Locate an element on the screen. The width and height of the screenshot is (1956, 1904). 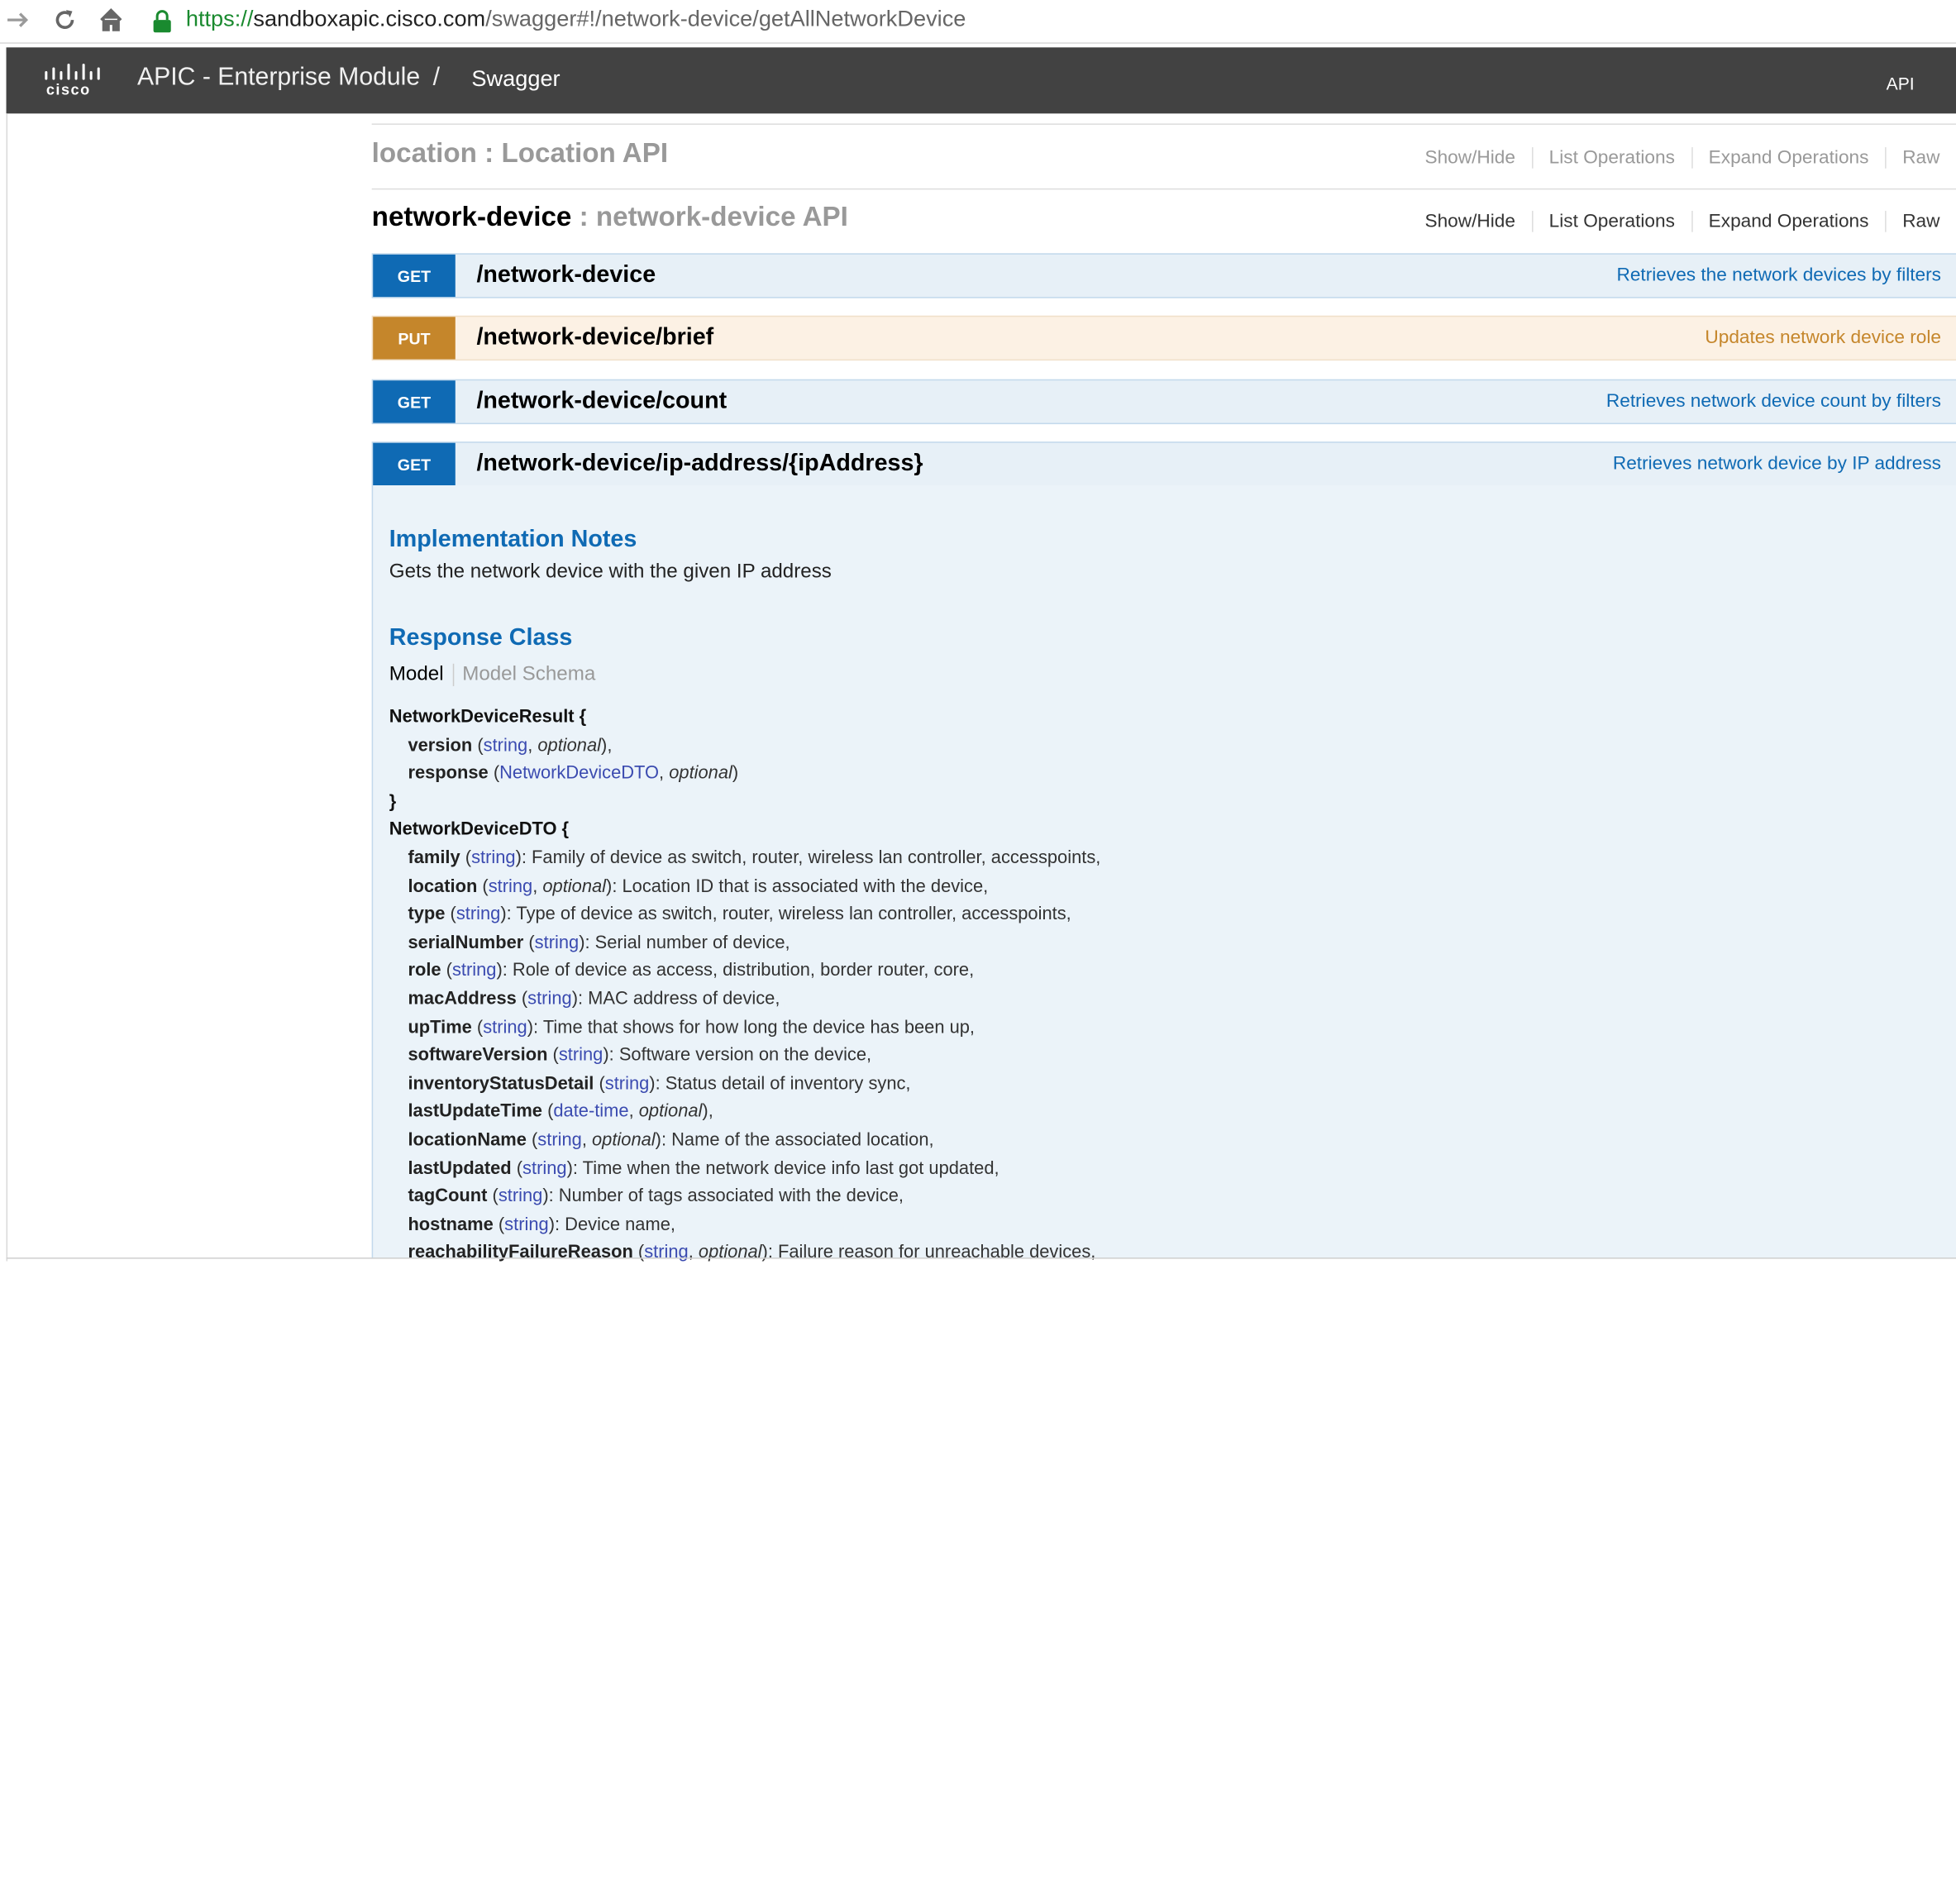
section-name: network-device is located at coordinates (472, 216).